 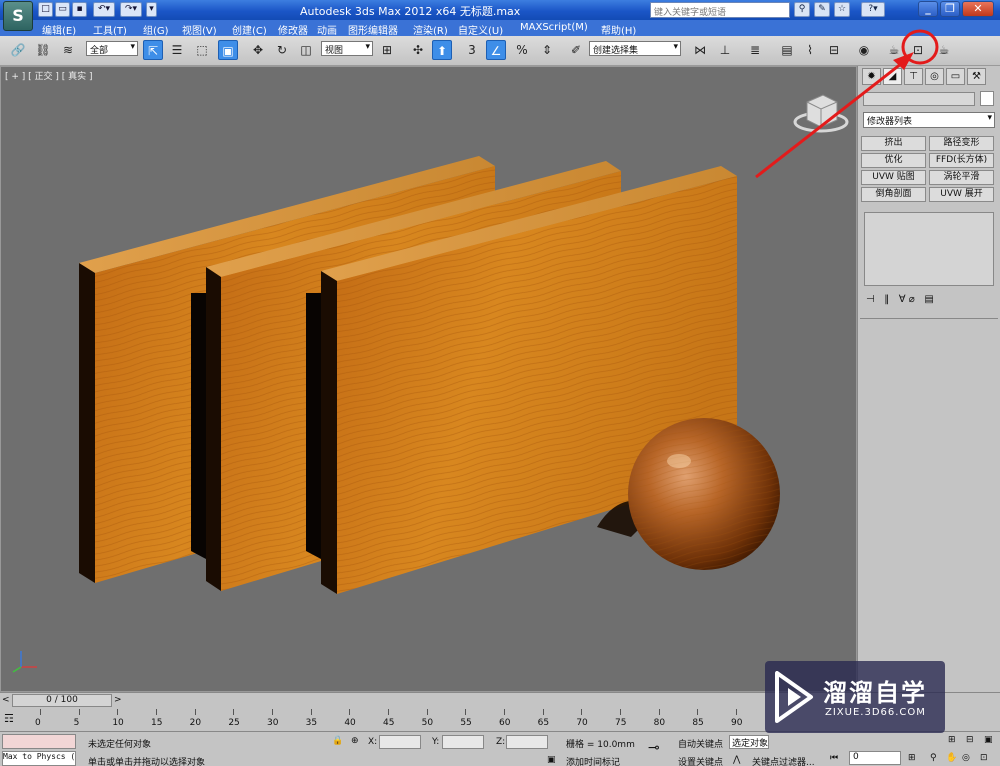 What do you see at coordinates (847, 104) in the screenshot?
I see `annotation-overlay` at bounding box center [847, 104].